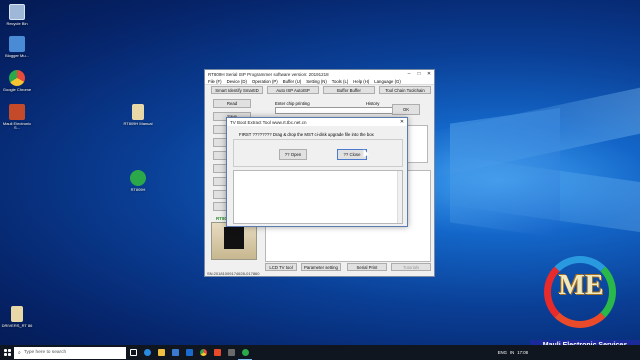  What do you see at coordinates (293, 90) in the screenshot?
I see `auto-isp-button: Auto ISP AutoISP` at bounding box center [293, 90].